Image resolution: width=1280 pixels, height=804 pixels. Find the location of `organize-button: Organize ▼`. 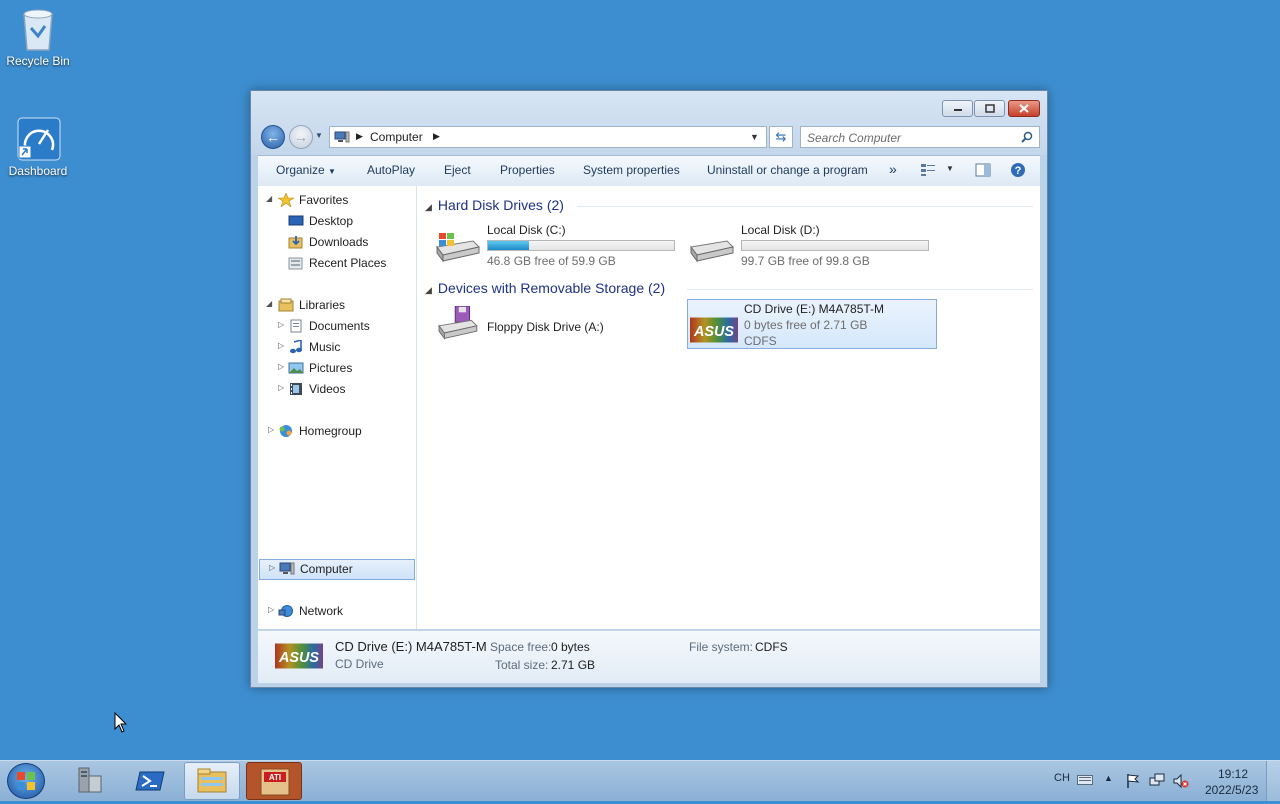

organize-button: Organize ▼ is located at coordinates (306, 170).